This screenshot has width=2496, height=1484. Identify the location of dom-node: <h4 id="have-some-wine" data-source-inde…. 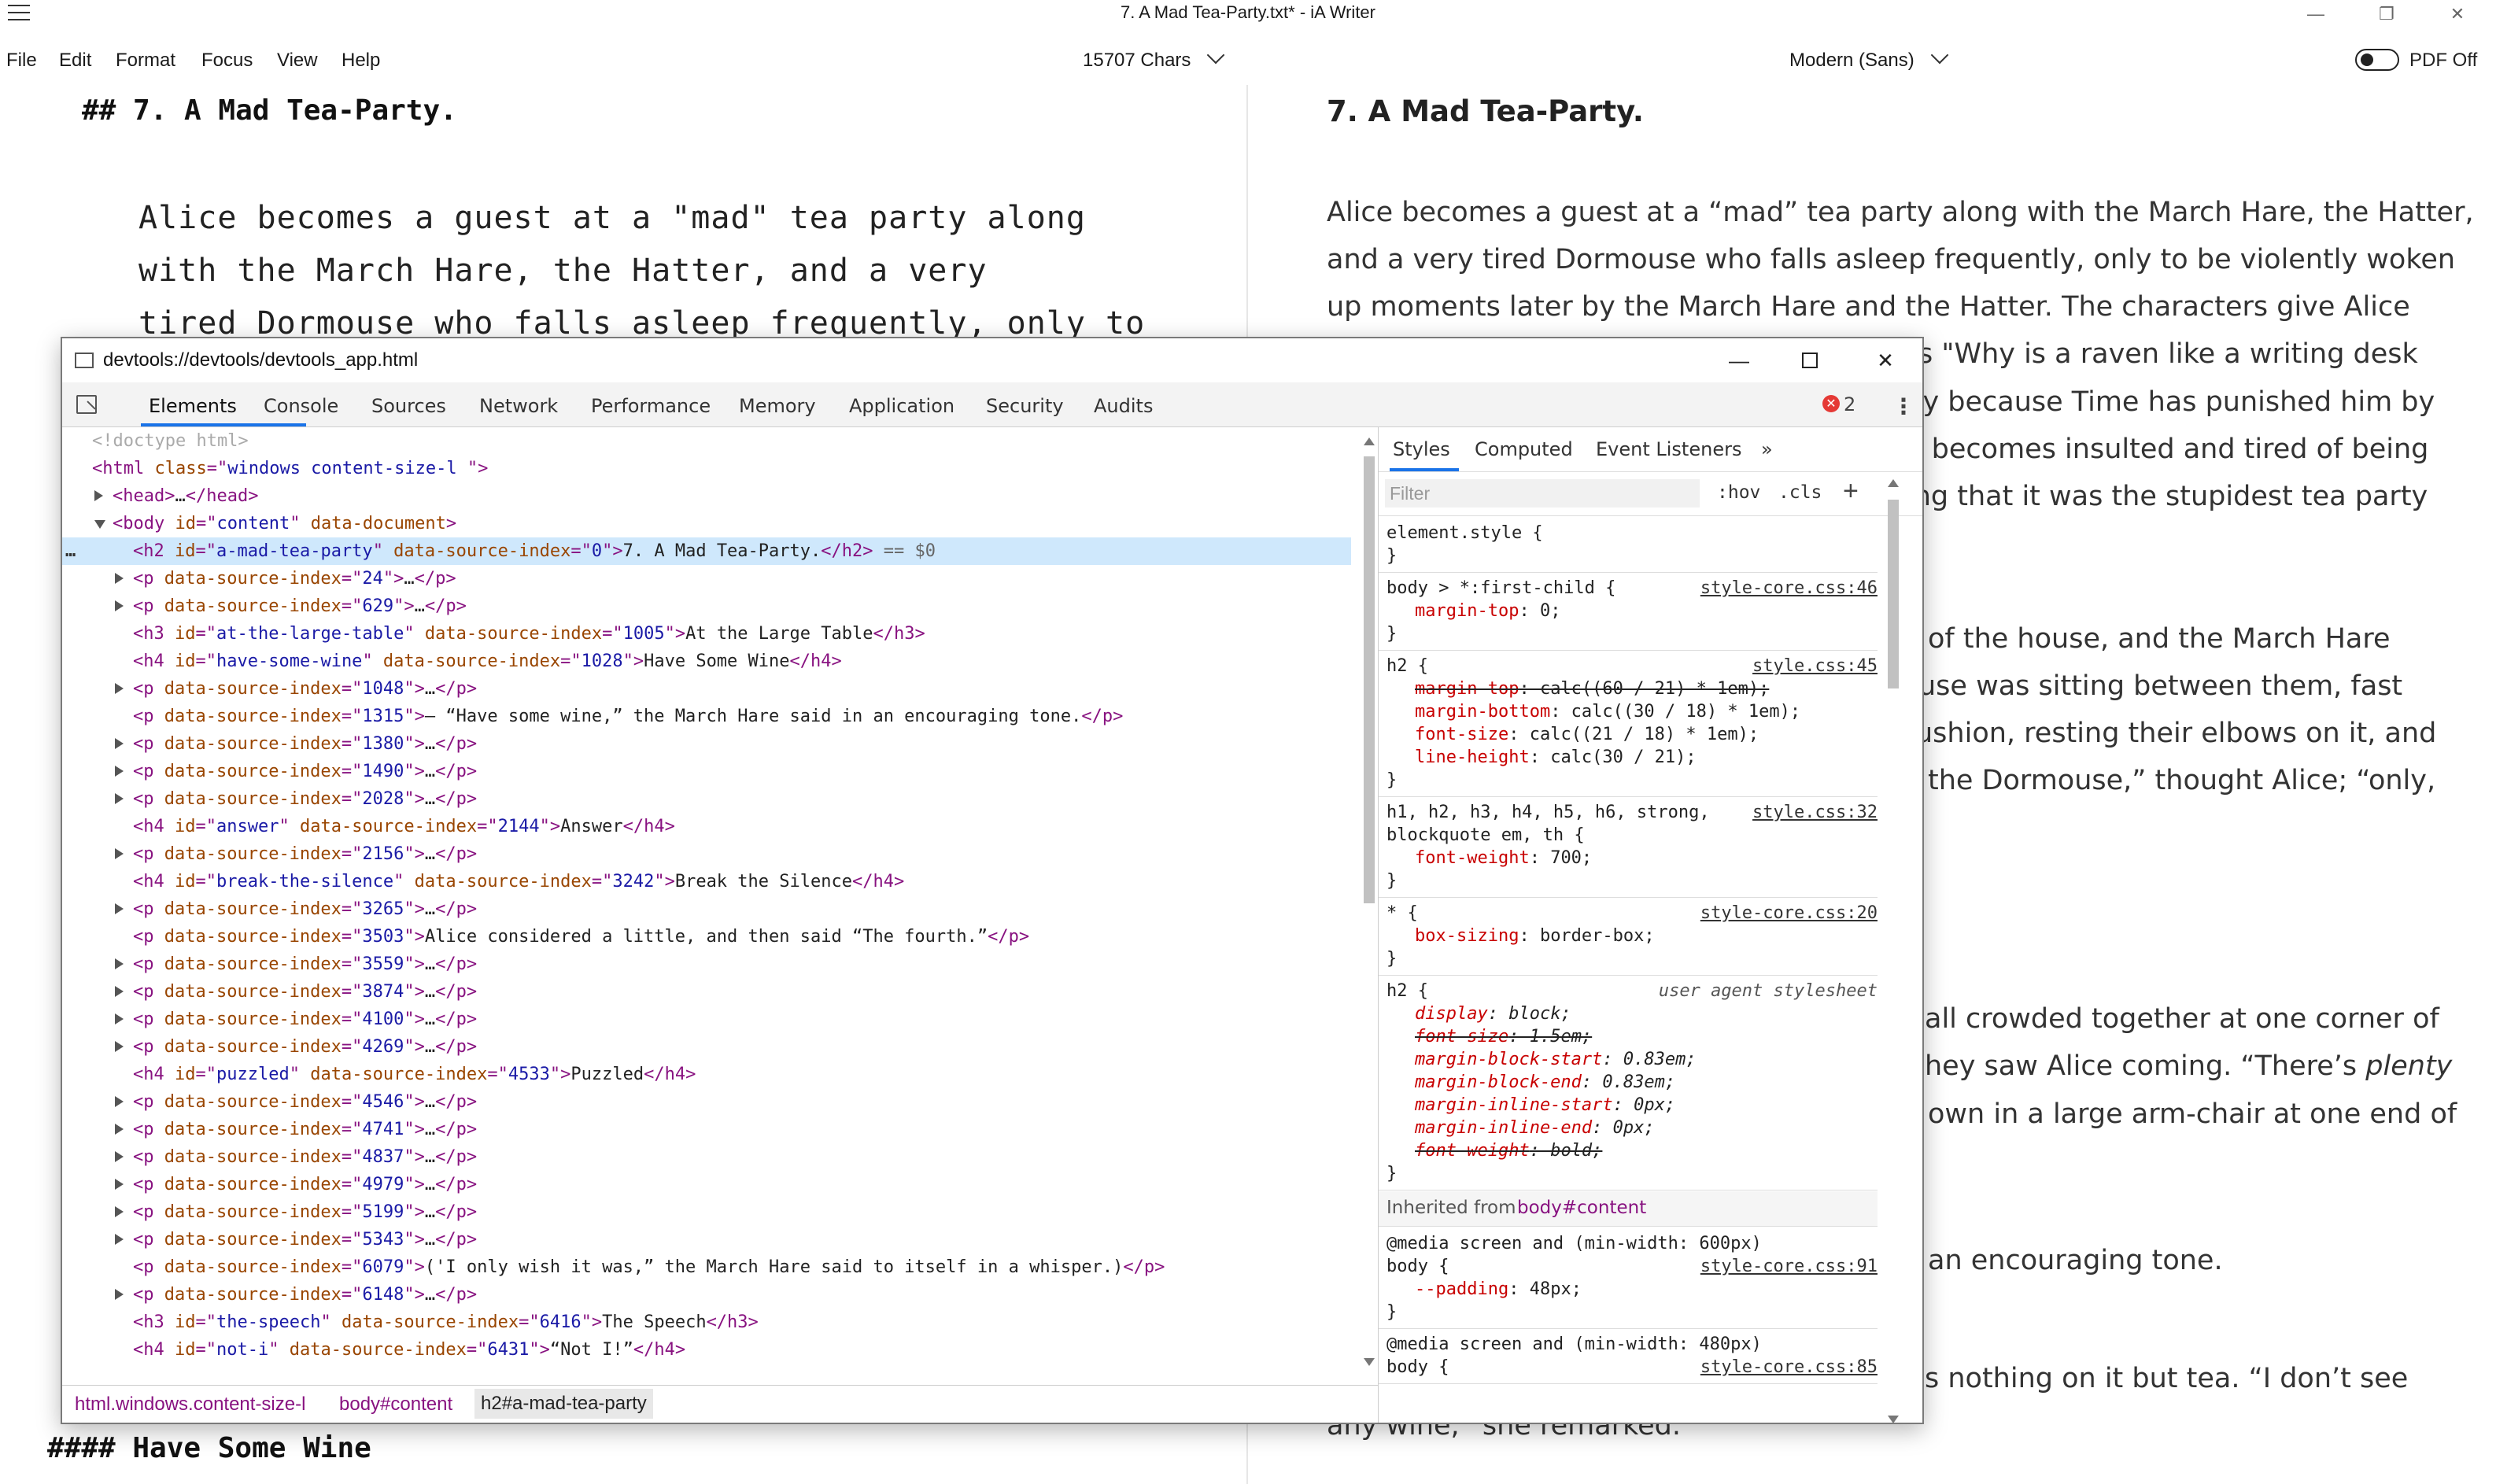
(706, 661).